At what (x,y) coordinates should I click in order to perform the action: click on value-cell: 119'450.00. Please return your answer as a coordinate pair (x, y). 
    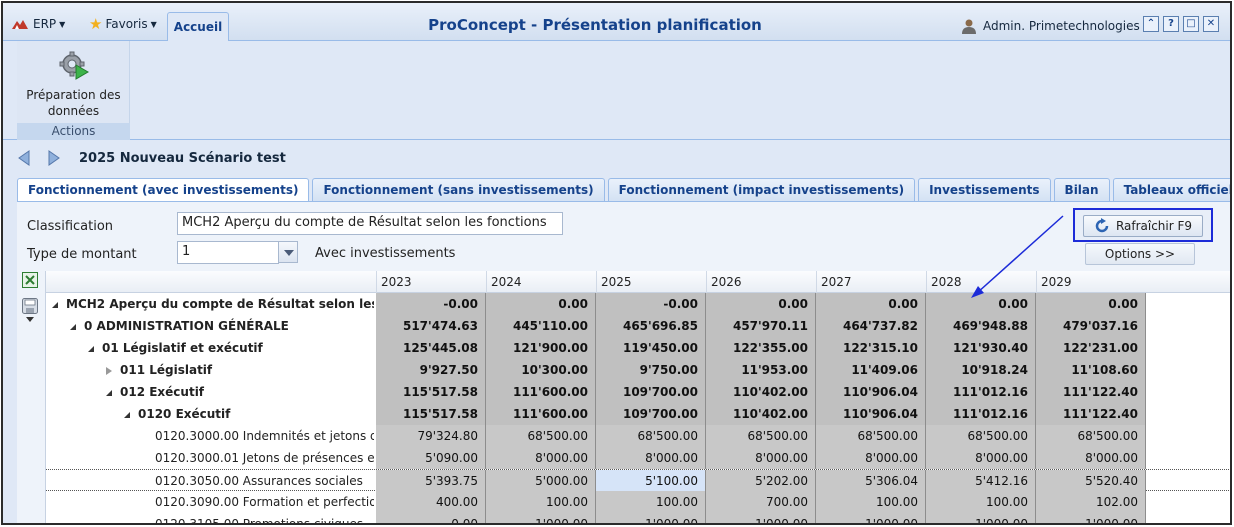
    Looking at the image, I should click on (651, 348).